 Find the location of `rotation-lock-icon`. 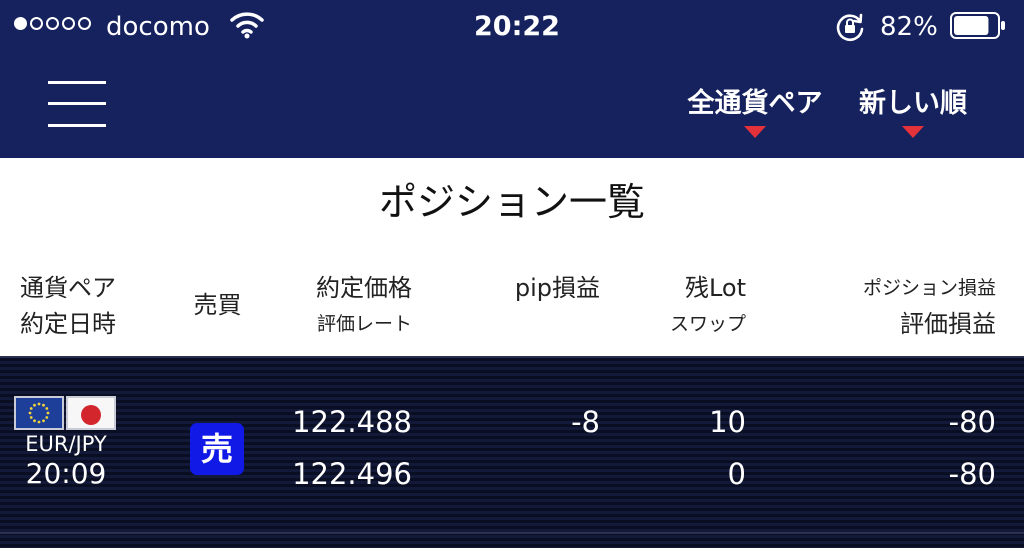

rotation-lock-icon is located at coordinates (850, 27).